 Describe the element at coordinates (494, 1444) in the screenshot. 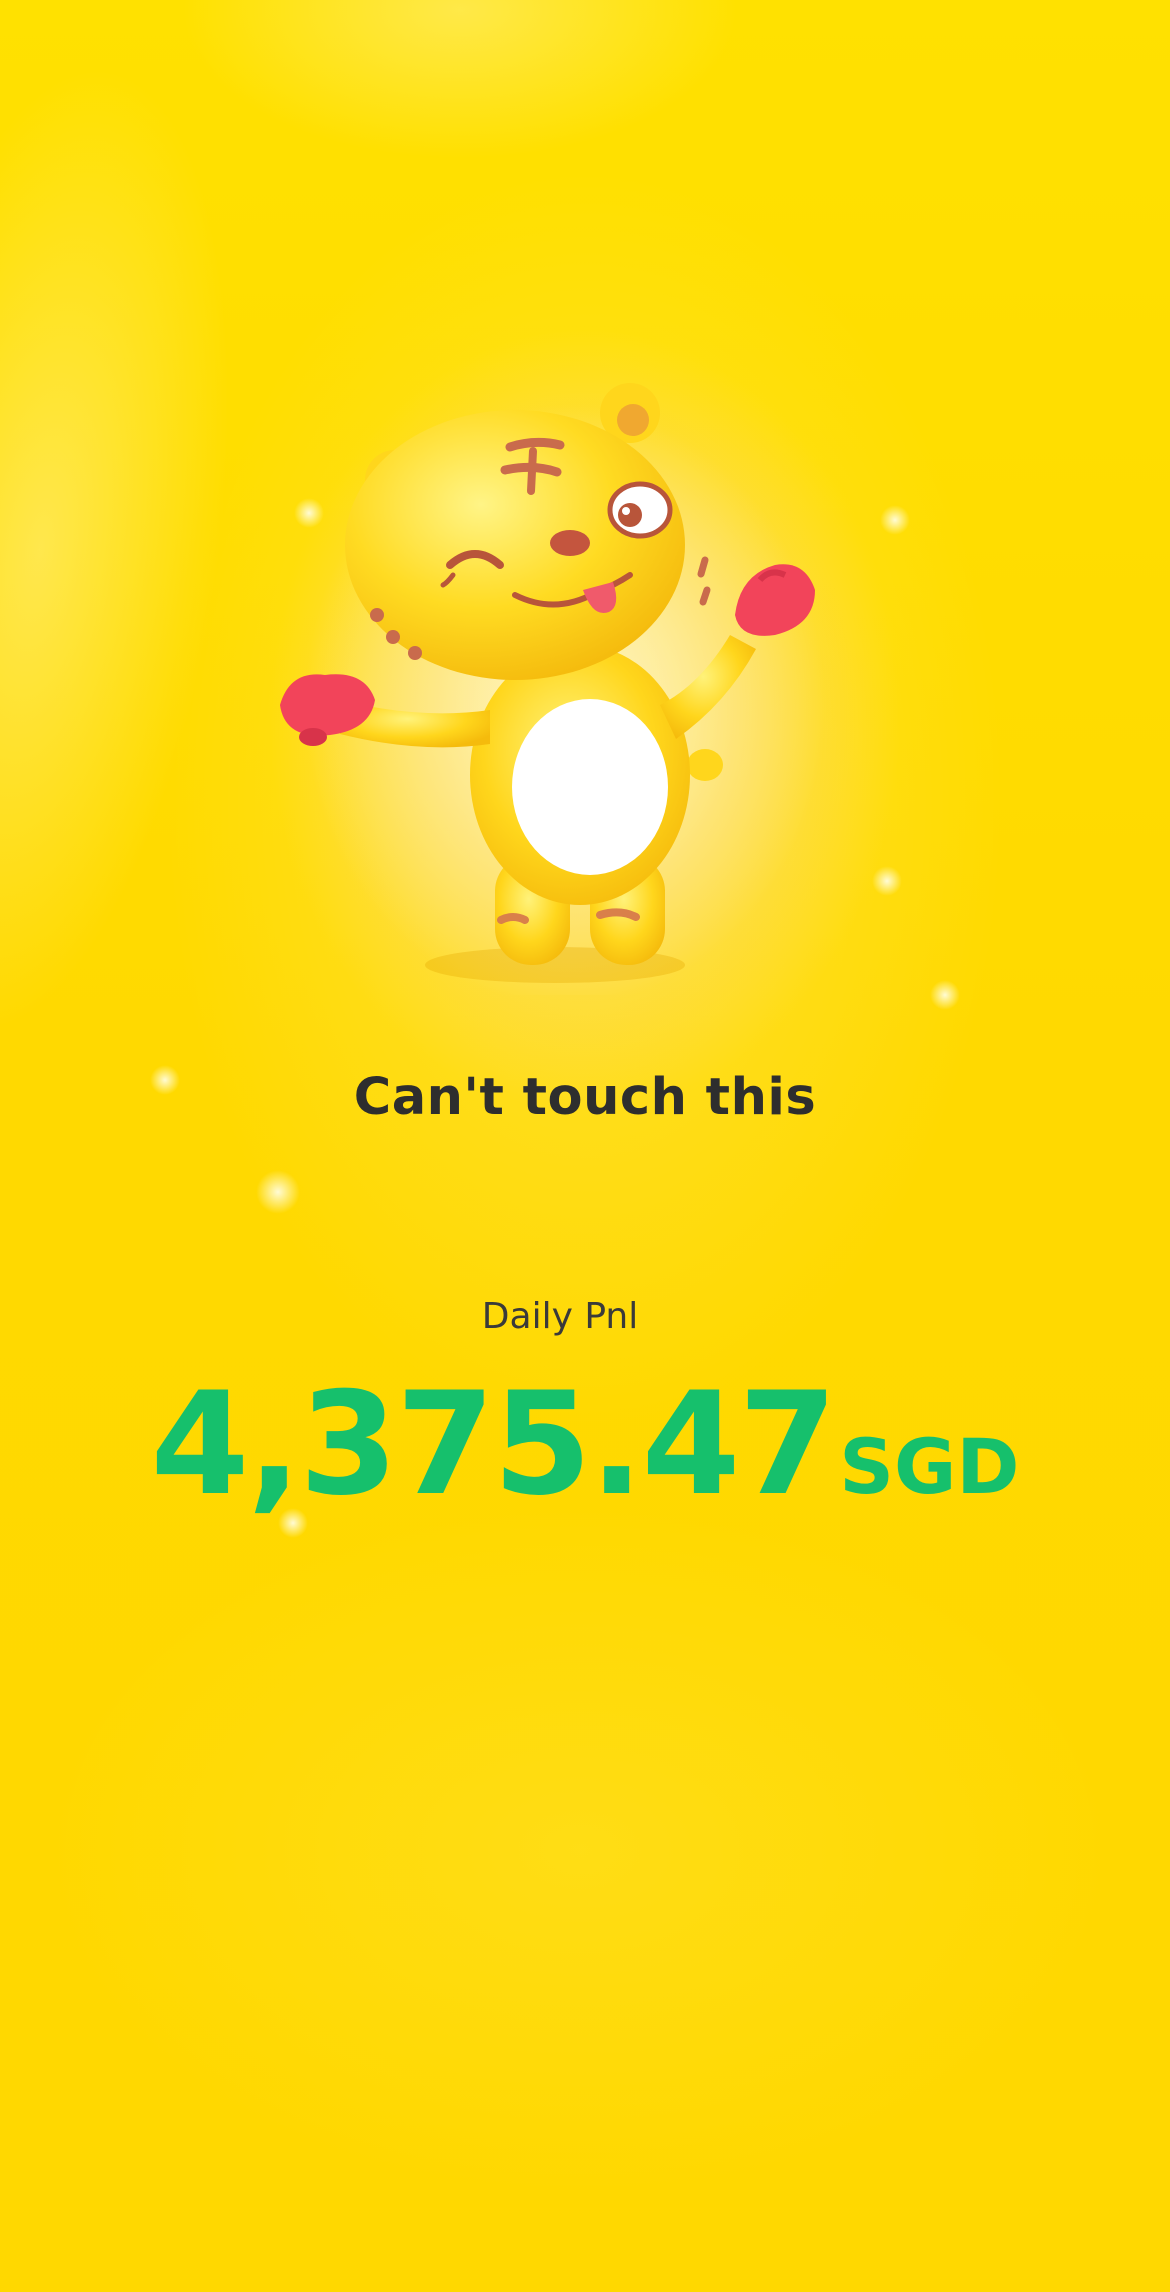

I see `pnl-amount: 4,375.47` at that location.